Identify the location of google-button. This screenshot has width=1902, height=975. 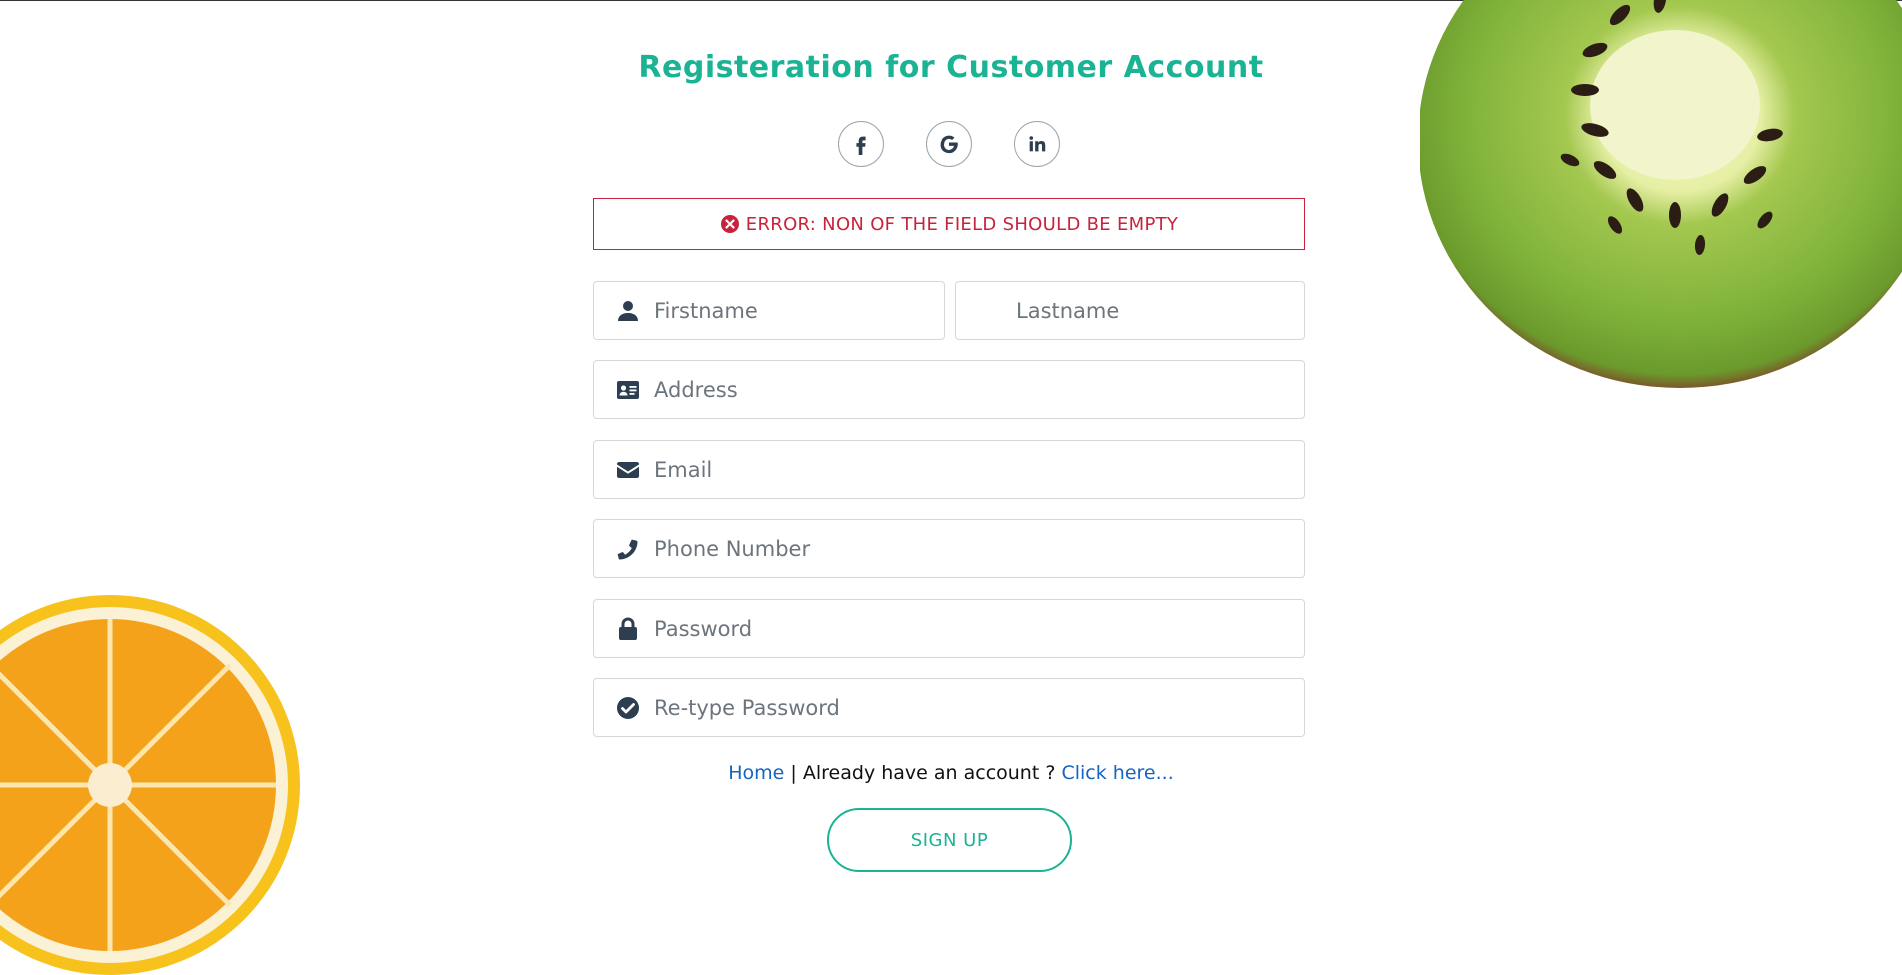
(949, 144).